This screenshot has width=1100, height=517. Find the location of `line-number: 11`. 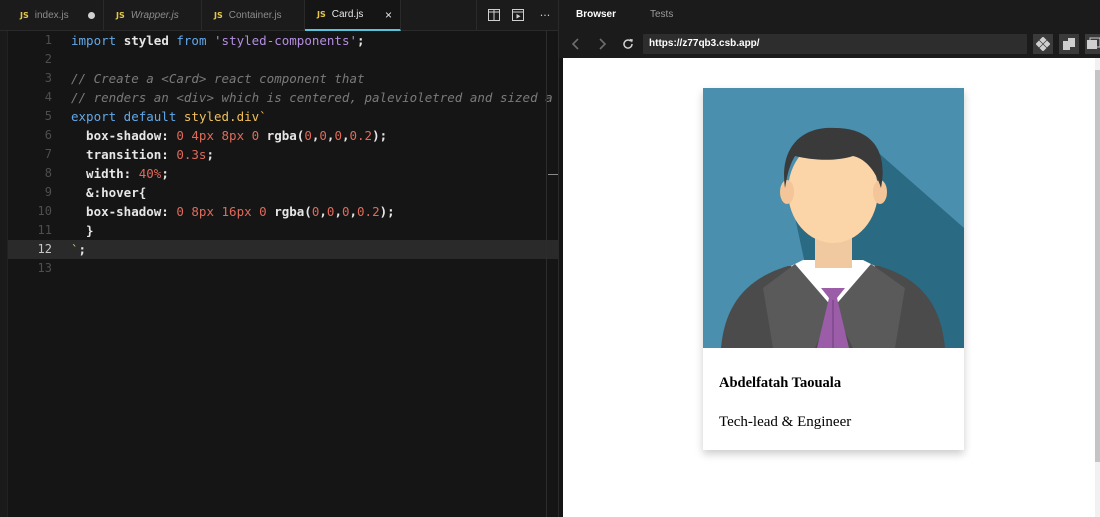

line-number: 11 is located at coordinates (44, 230).